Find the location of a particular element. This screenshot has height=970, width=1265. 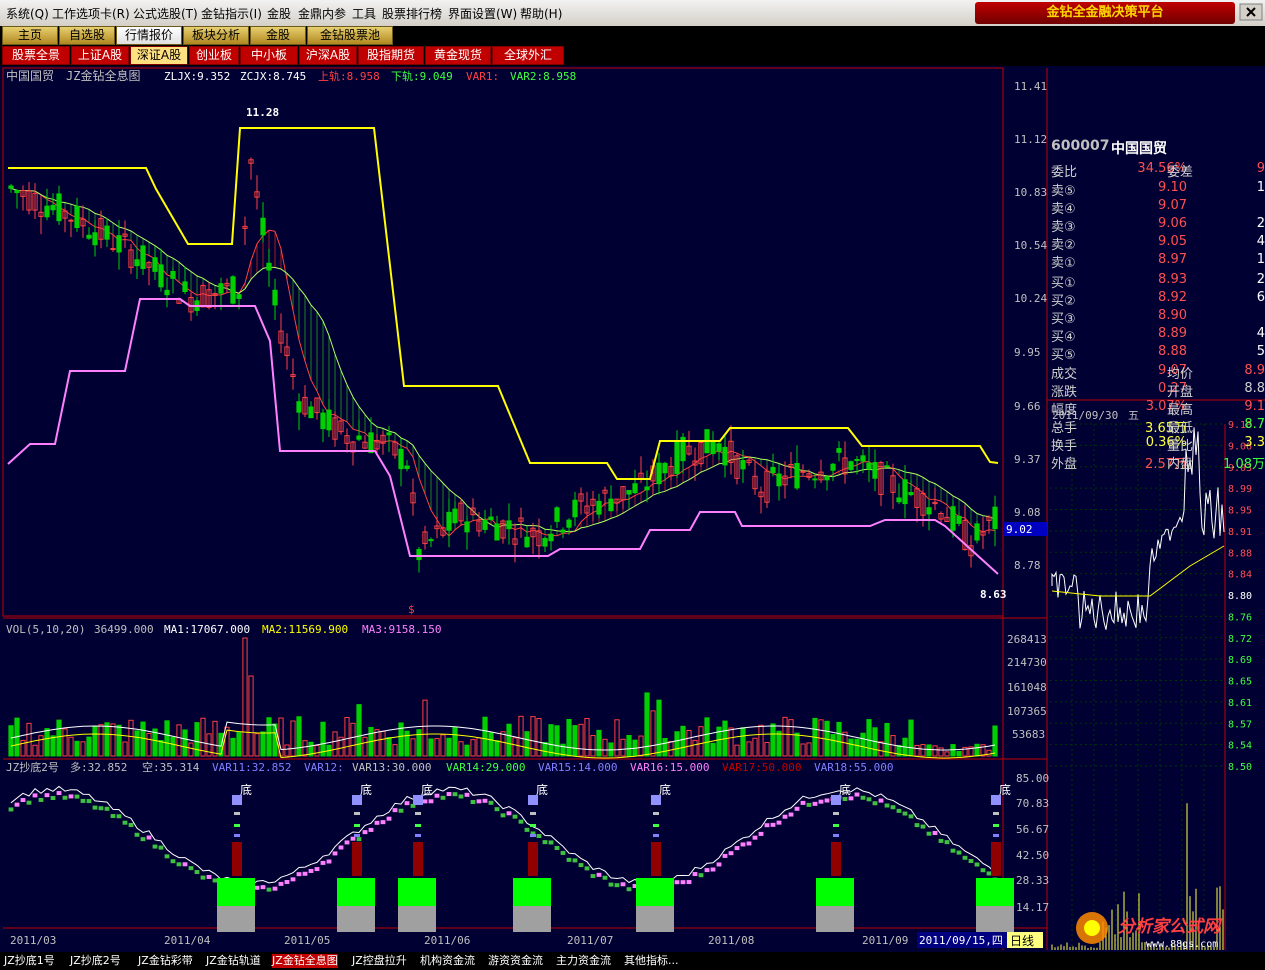

tab-sme: 中小板 is located at coordinates (269, 55).